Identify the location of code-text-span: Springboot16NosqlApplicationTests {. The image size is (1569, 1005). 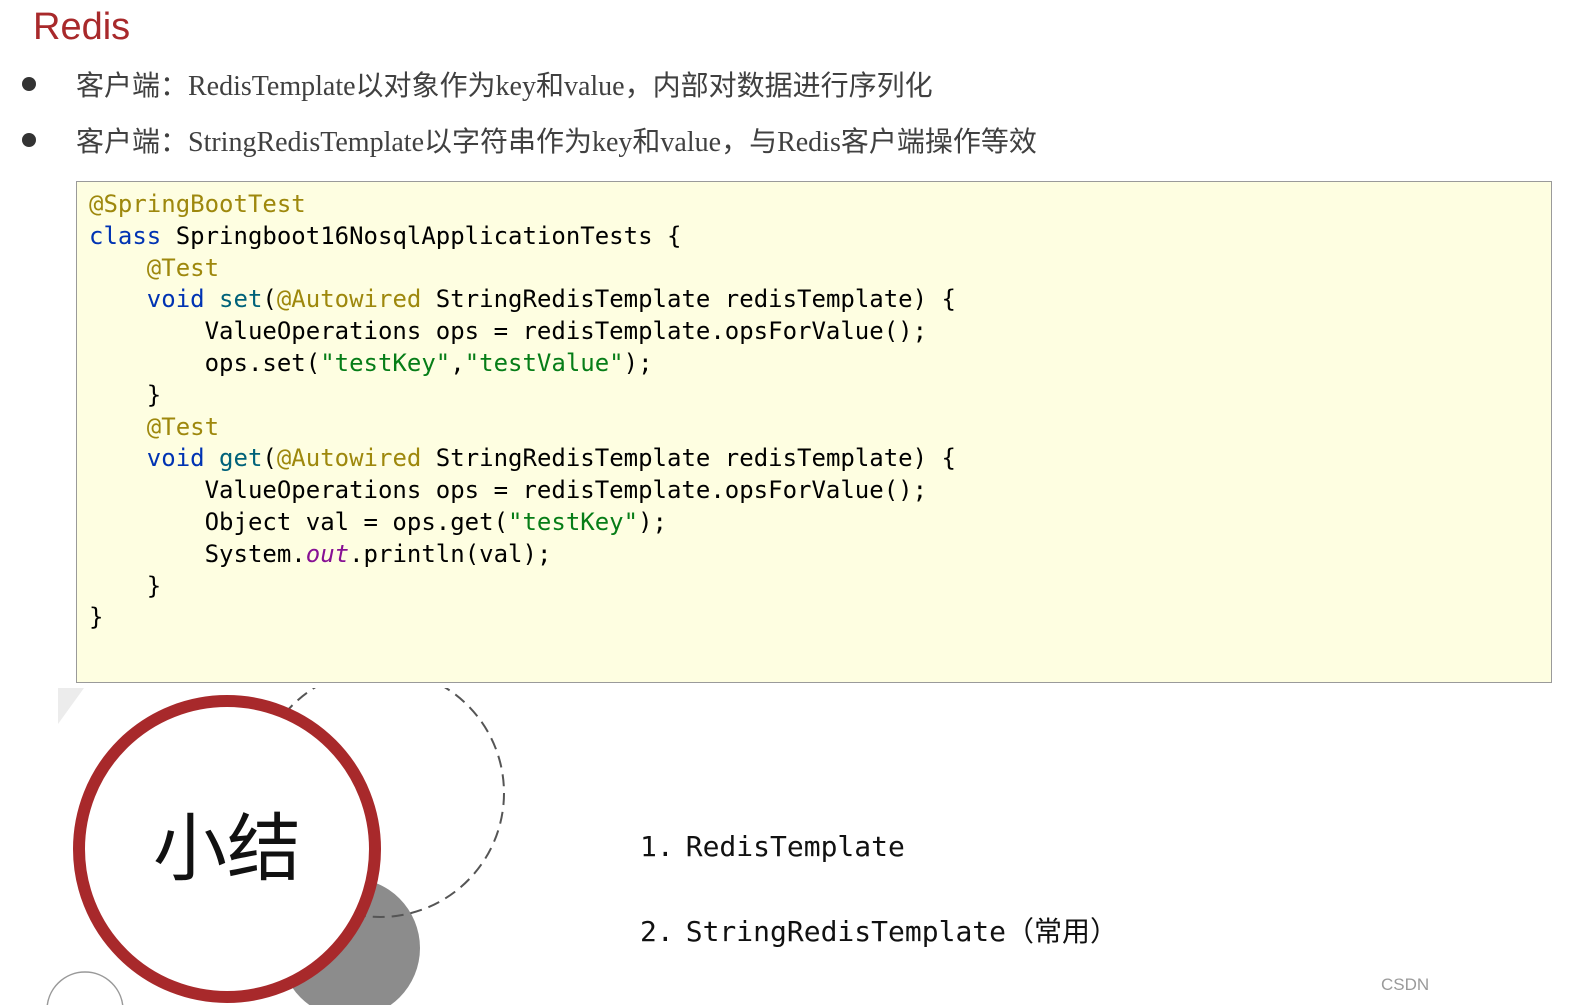
(421, 235).